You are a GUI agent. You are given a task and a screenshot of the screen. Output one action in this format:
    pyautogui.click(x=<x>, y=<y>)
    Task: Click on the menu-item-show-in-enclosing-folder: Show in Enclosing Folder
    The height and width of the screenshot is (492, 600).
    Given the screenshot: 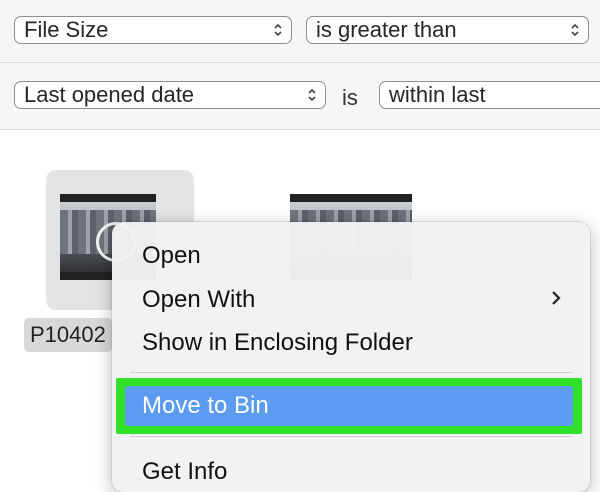 What is the action you would take?
    pyautogui.click(x=277, y=343)
    